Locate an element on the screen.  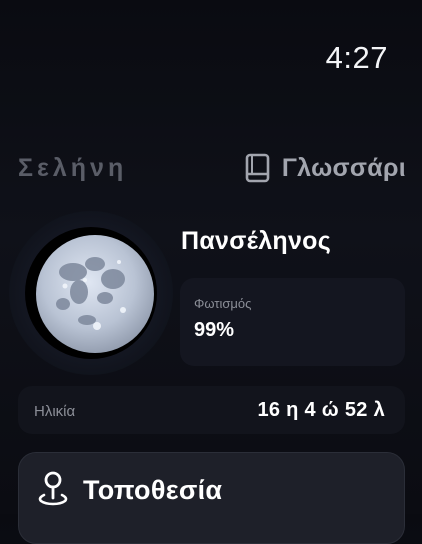
glossary-button: Γλωσσάρι is located at coordinates (325, 168).